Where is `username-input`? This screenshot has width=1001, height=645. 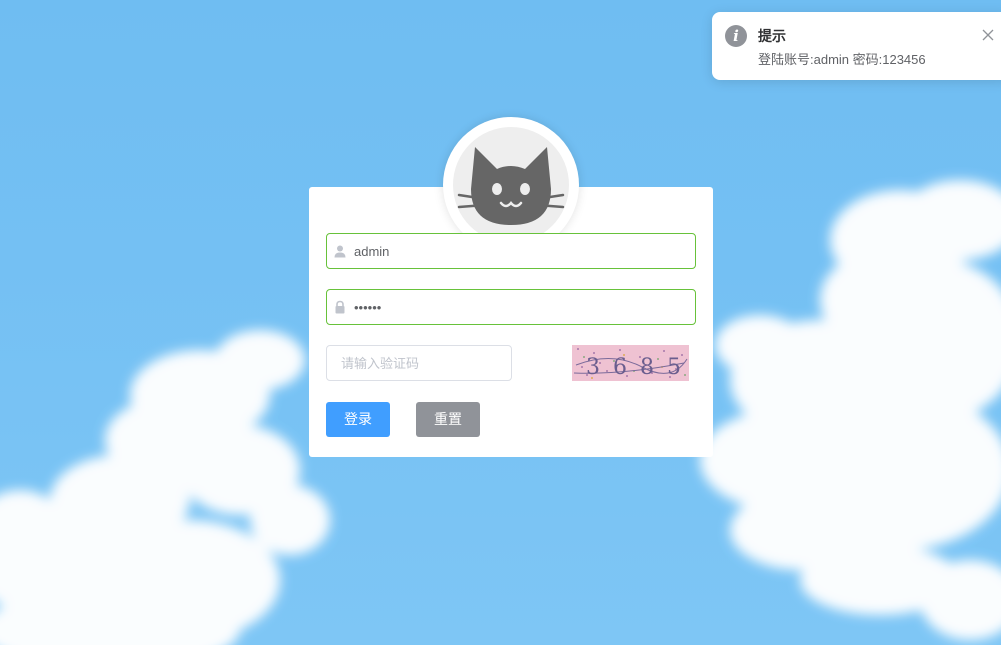
username-input is located at coordinates (511, 251).